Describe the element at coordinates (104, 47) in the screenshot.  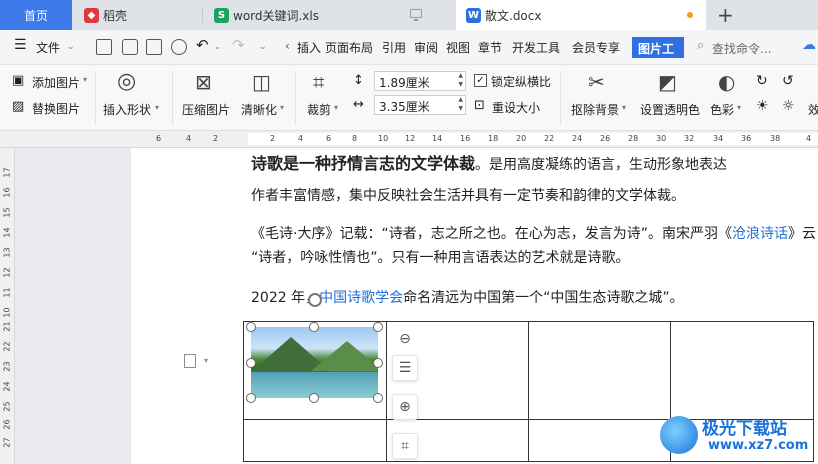
I see `save-icon` at that location.